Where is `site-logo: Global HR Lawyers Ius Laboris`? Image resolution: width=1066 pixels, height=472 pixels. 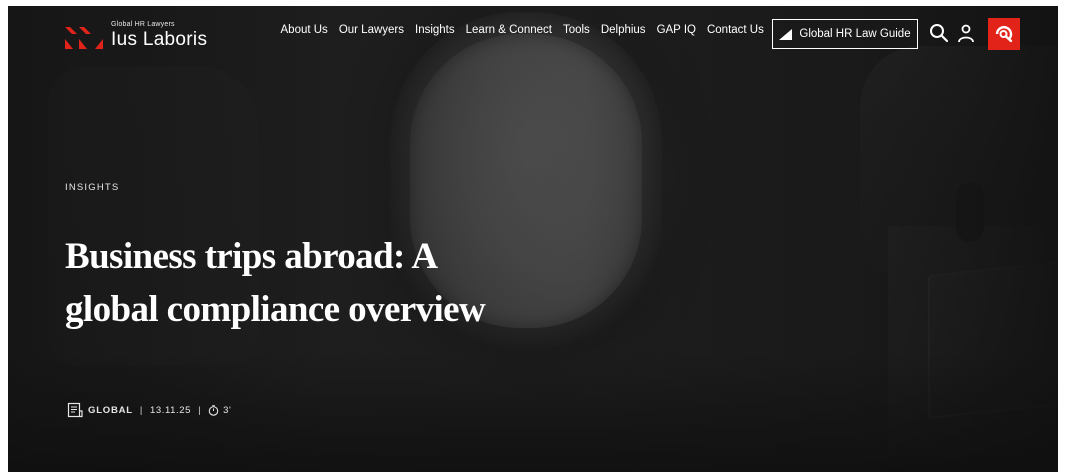 site-logo: Global HR Lawyers Ius Laboris is located at coordinates (136, 35).